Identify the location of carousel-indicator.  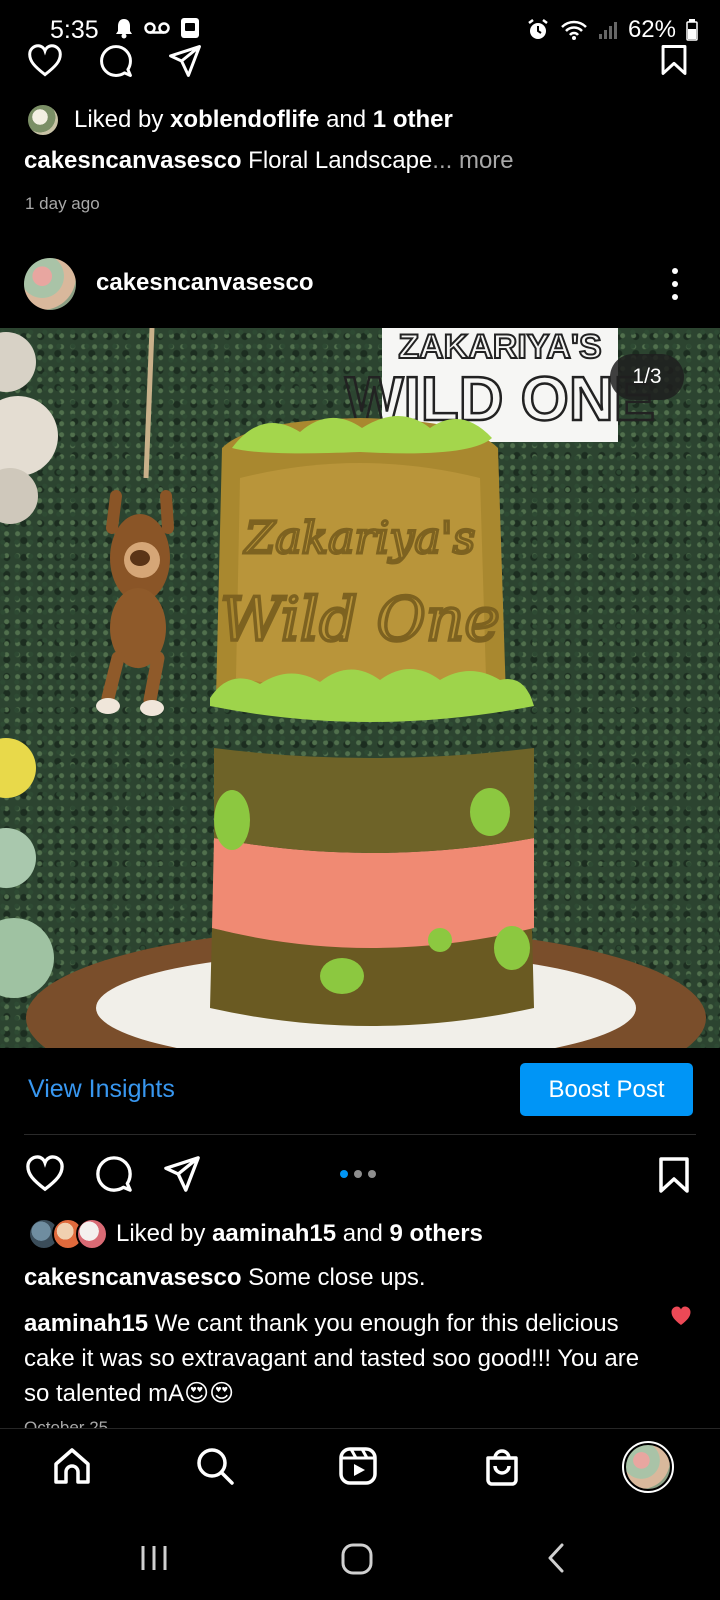
(358, 1174).